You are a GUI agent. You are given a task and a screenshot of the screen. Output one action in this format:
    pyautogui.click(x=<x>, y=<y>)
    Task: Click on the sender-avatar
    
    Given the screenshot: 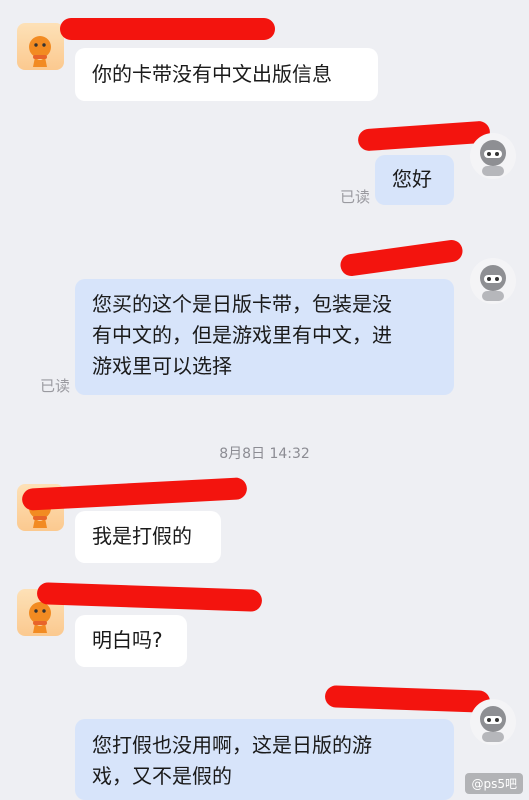 What is the action you would take?
    pyautogui.click(x=40, y=46)
    